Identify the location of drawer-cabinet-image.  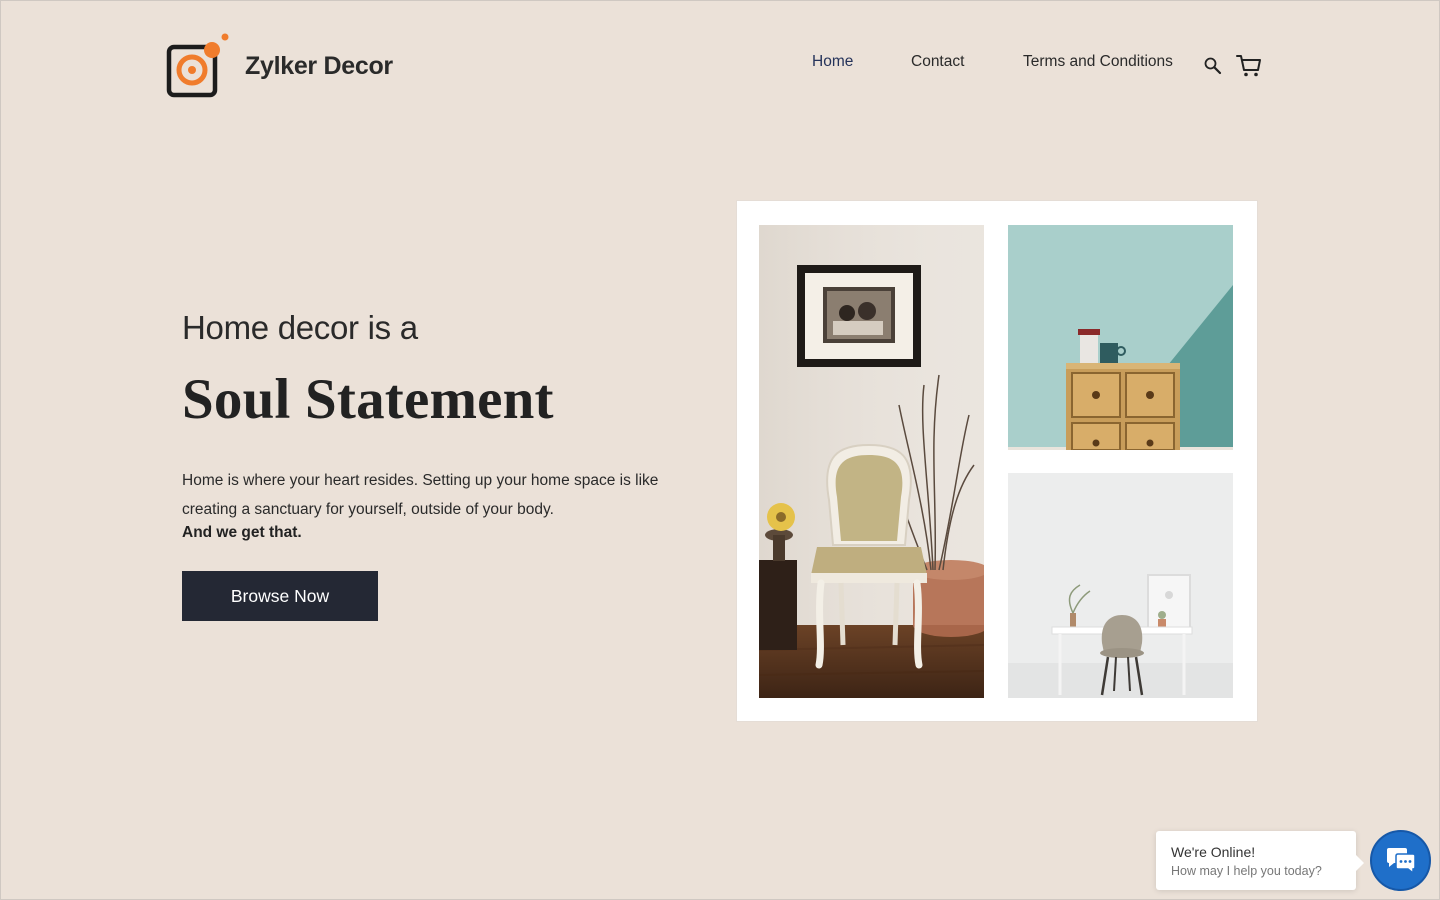
(1120, 337).